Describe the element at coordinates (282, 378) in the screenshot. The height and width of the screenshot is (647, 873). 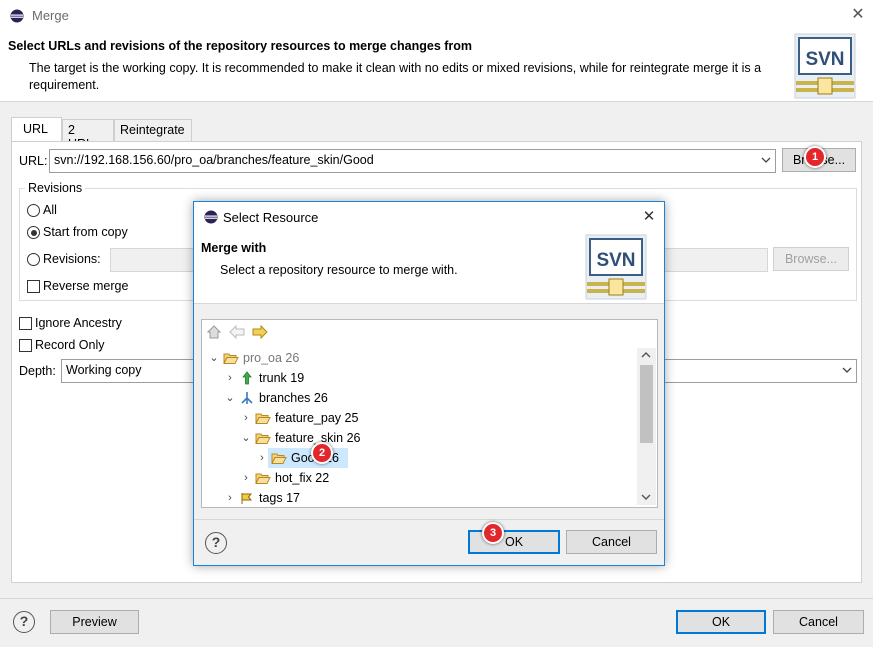
I see `tree-item-label: trunk 19` at that location.